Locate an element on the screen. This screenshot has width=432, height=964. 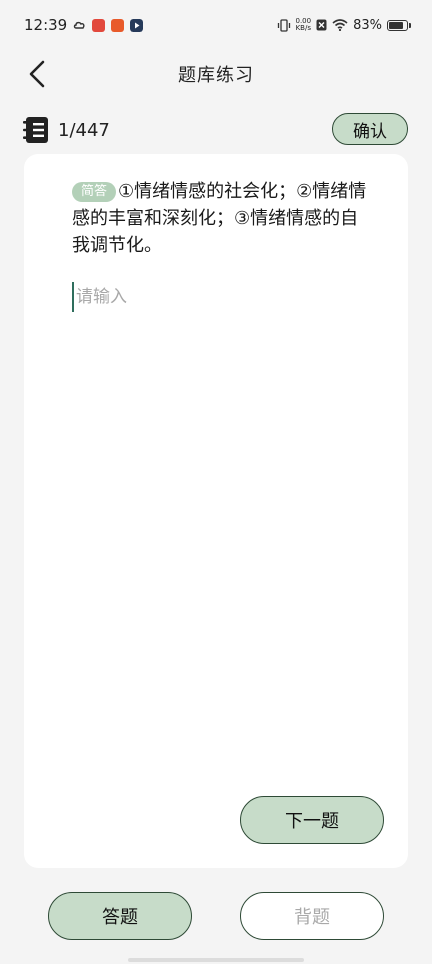
nav-bar: 题库练习 is located at coordinates (216, 74).